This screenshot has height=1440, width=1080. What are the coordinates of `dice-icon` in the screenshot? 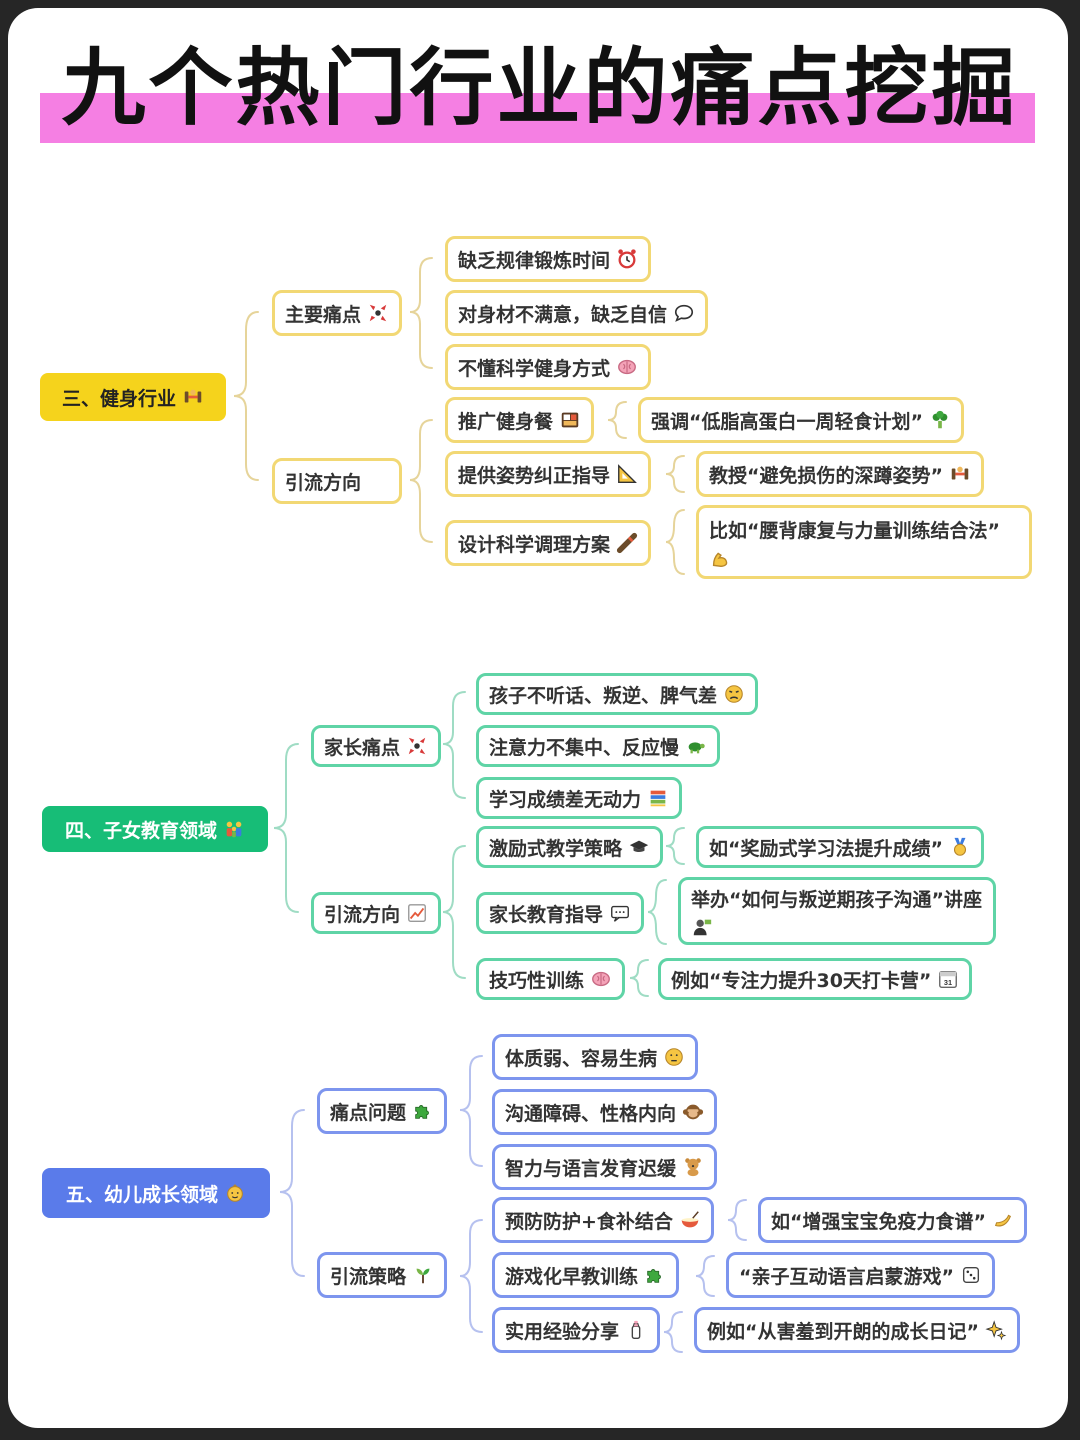 It's located at (971, 1275).